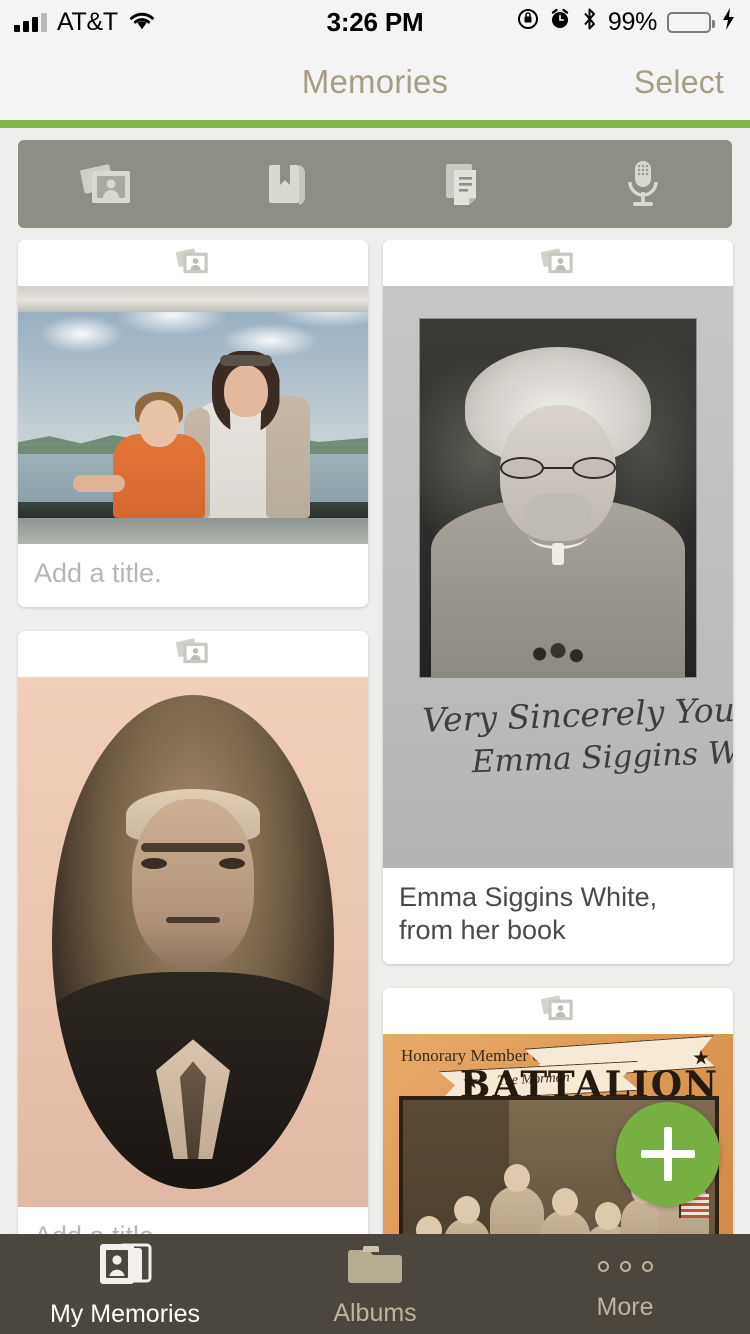  What do you see at coordinates (170, 22) in the screenshot?
I see `status-bar-left: AT&T` at bounding box center [170, 22].